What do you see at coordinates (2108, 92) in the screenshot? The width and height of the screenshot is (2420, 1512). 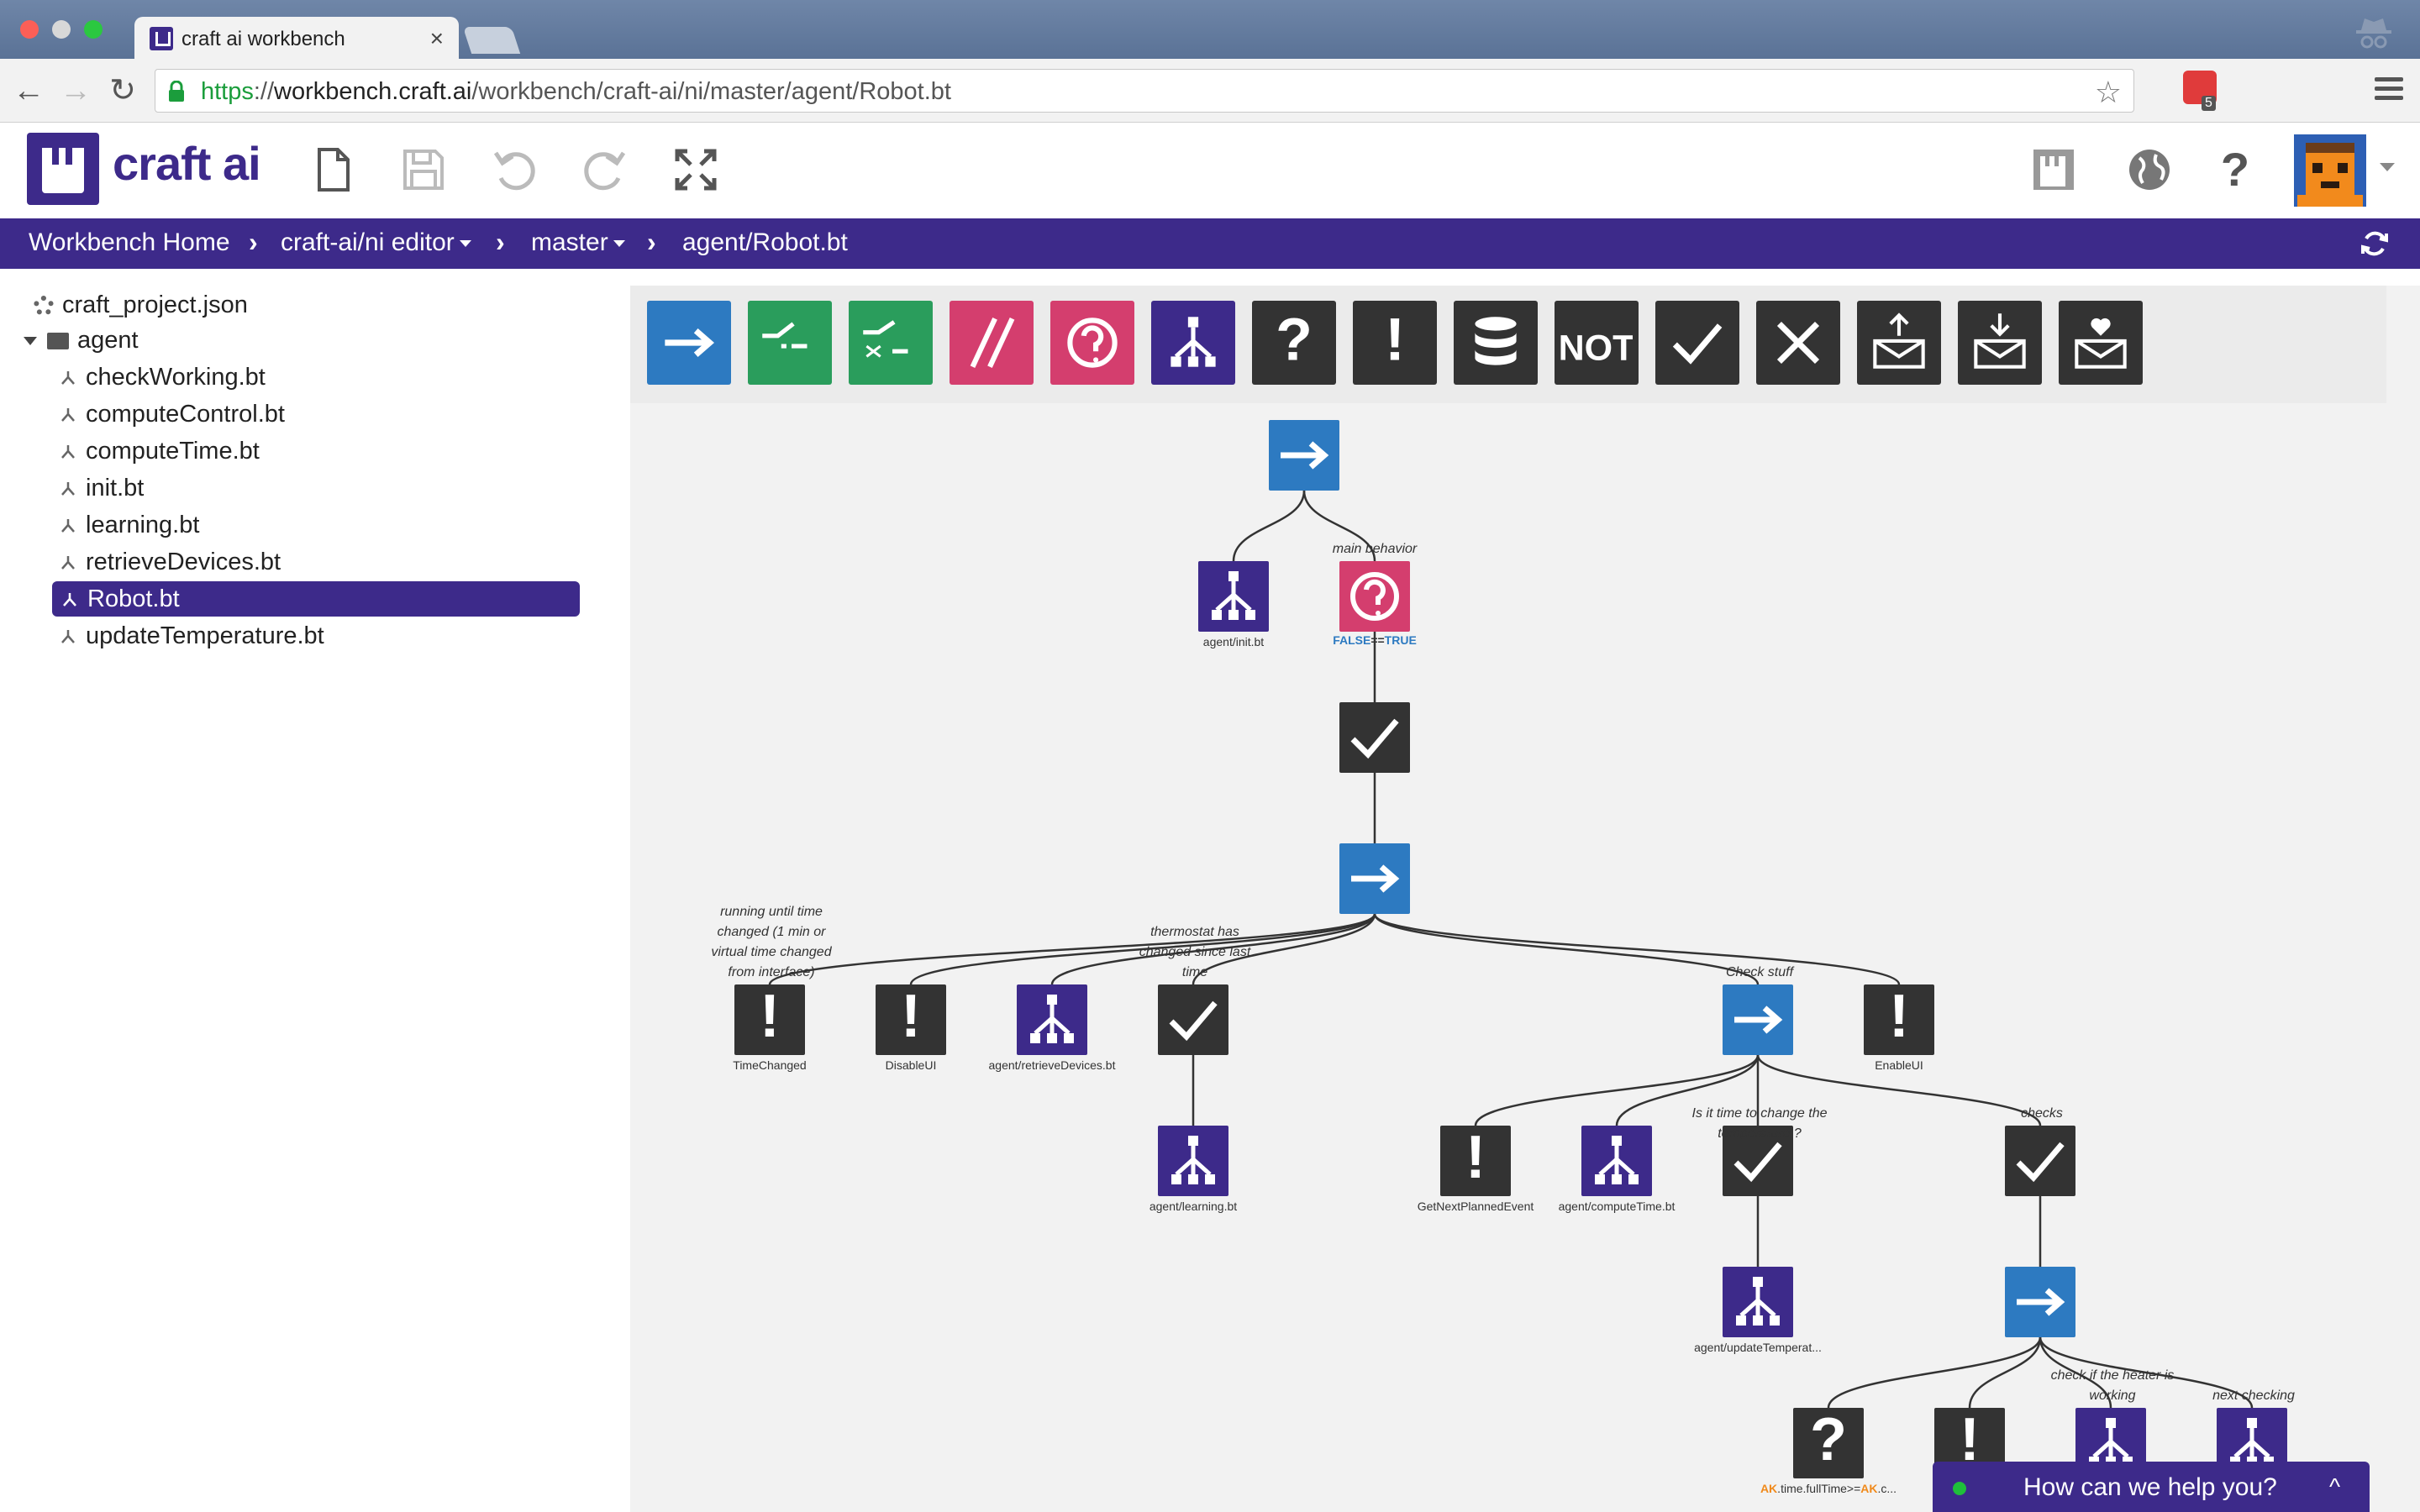 I see `bookmark-star-icon: ☆` at bounding box center [2108, 92].